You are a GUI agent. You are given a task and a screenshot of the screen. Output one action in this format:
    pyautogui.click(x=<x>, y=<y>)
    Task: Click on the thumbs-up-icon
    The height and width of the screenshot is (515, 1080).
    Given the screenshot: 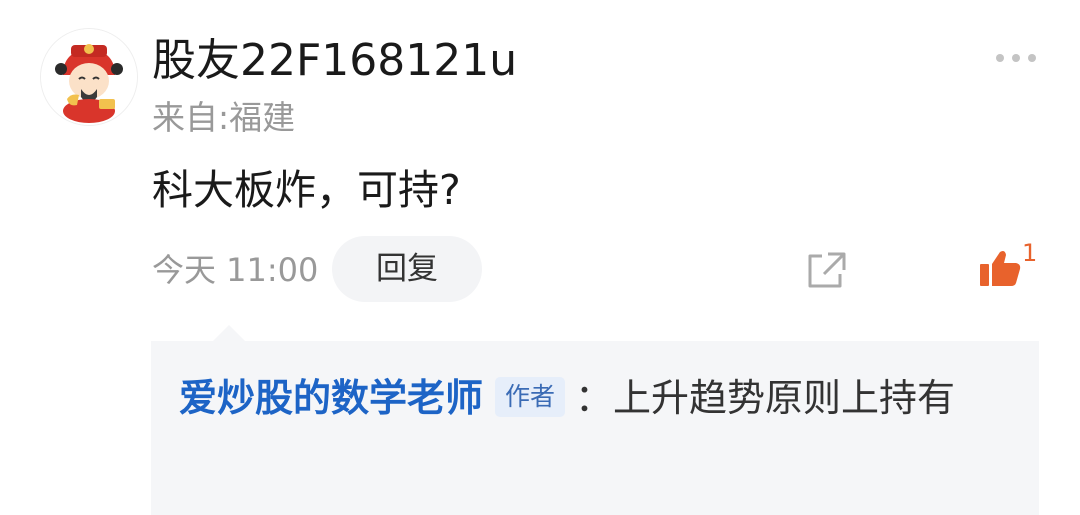 What is the action you would take?
    pyautogui.click(x=1000, y=268)
    